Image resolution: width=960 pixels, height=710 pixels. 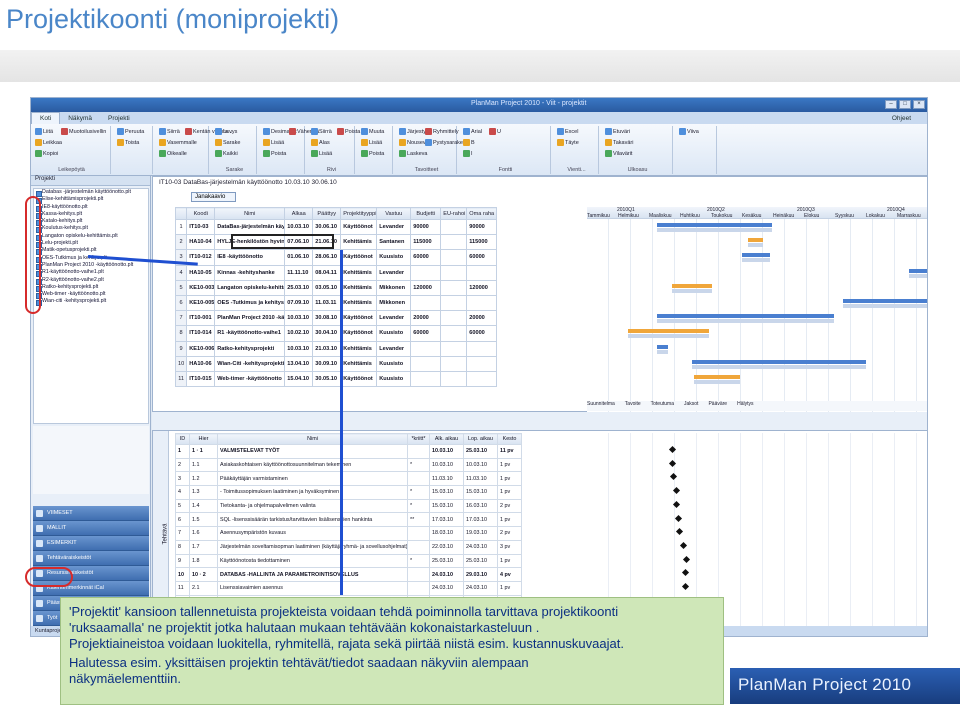 I want to click on project-list-item: R2-käyttöönotto-vaihe2.plt, so click(x=91, y=281).